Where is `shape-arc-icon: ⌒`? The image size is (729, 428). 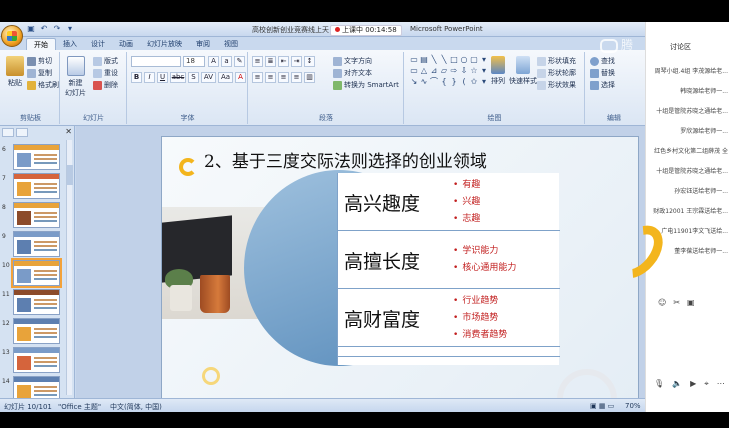
shape-arc-icon: ⌒ is located at coordinates (434, 81).